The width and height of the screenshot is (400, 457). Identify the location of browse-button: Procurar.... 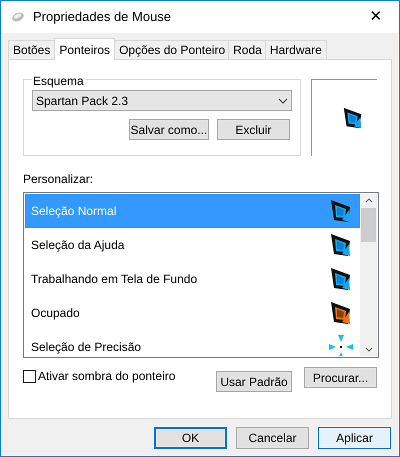
(340, 377).